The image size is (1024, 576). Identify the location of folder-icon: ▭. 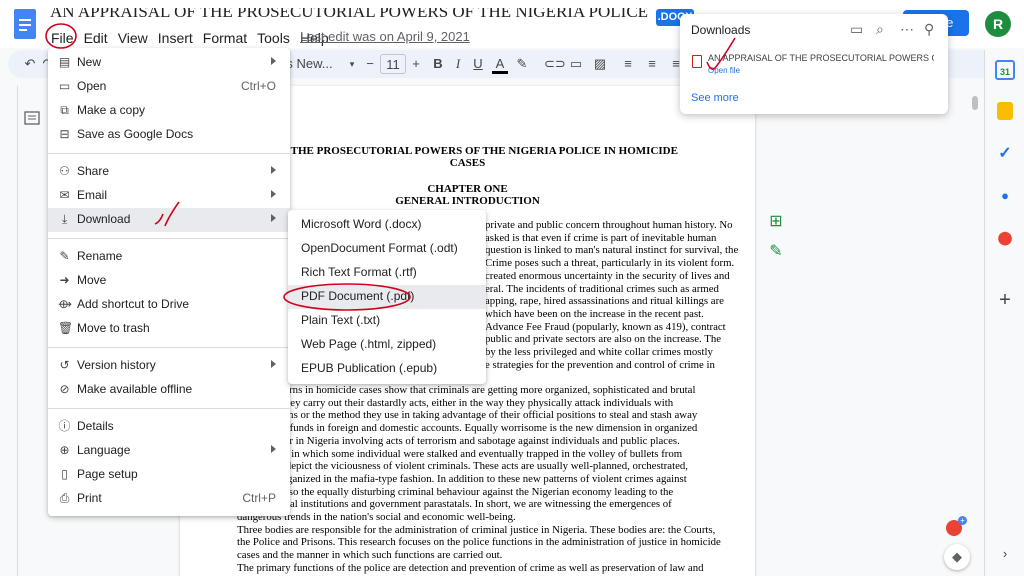
(856, 29).